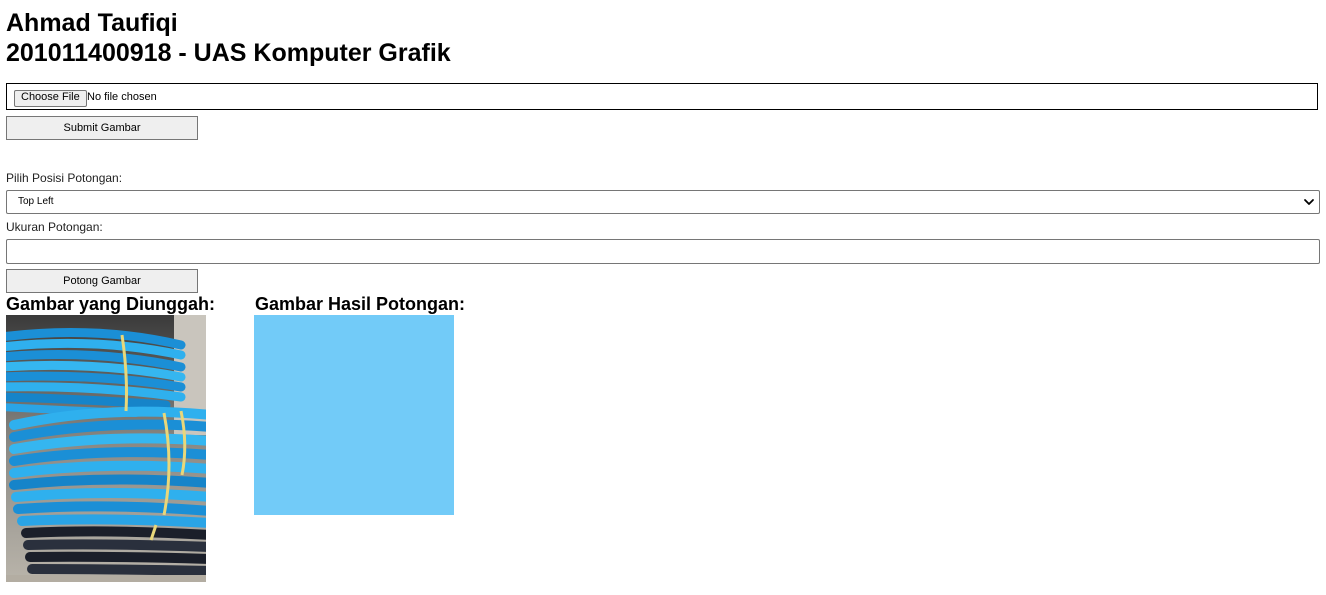 The image size is (1326, 595). What do you see at coordinates (228, 53) in the screenshot?
I see `course-title: 201011400918 - UAS Komputer Grafik` at bounding box center [228, 53].